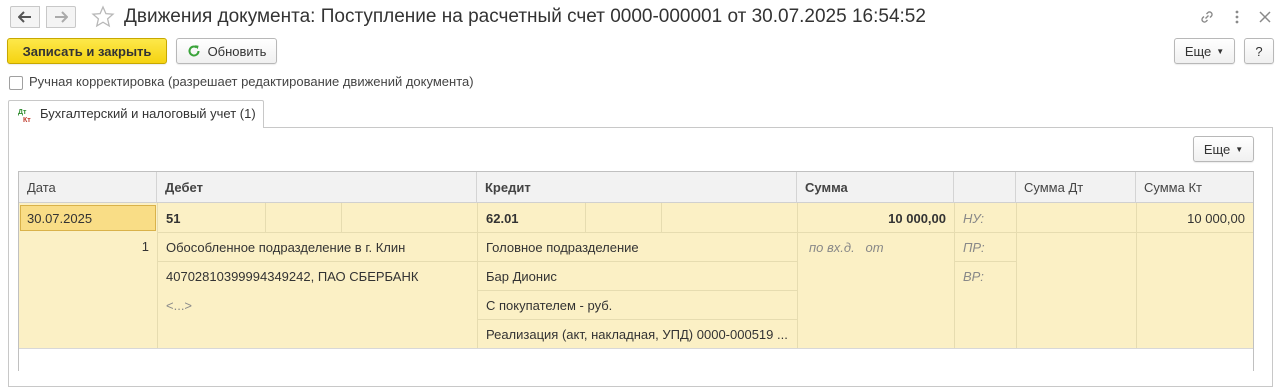  I want to click on tax-label-vr: ВР:, so click(973, 276).